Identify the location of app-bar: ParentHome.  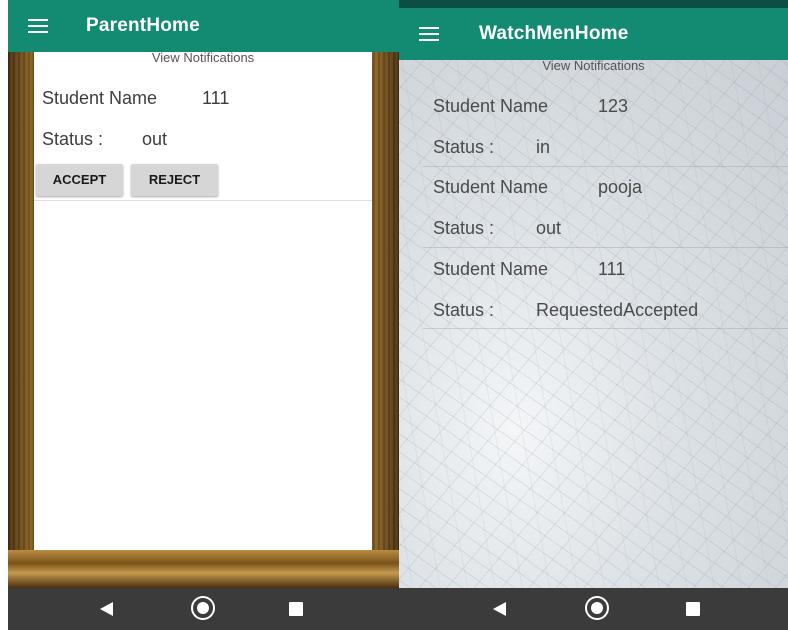
(203, 26).